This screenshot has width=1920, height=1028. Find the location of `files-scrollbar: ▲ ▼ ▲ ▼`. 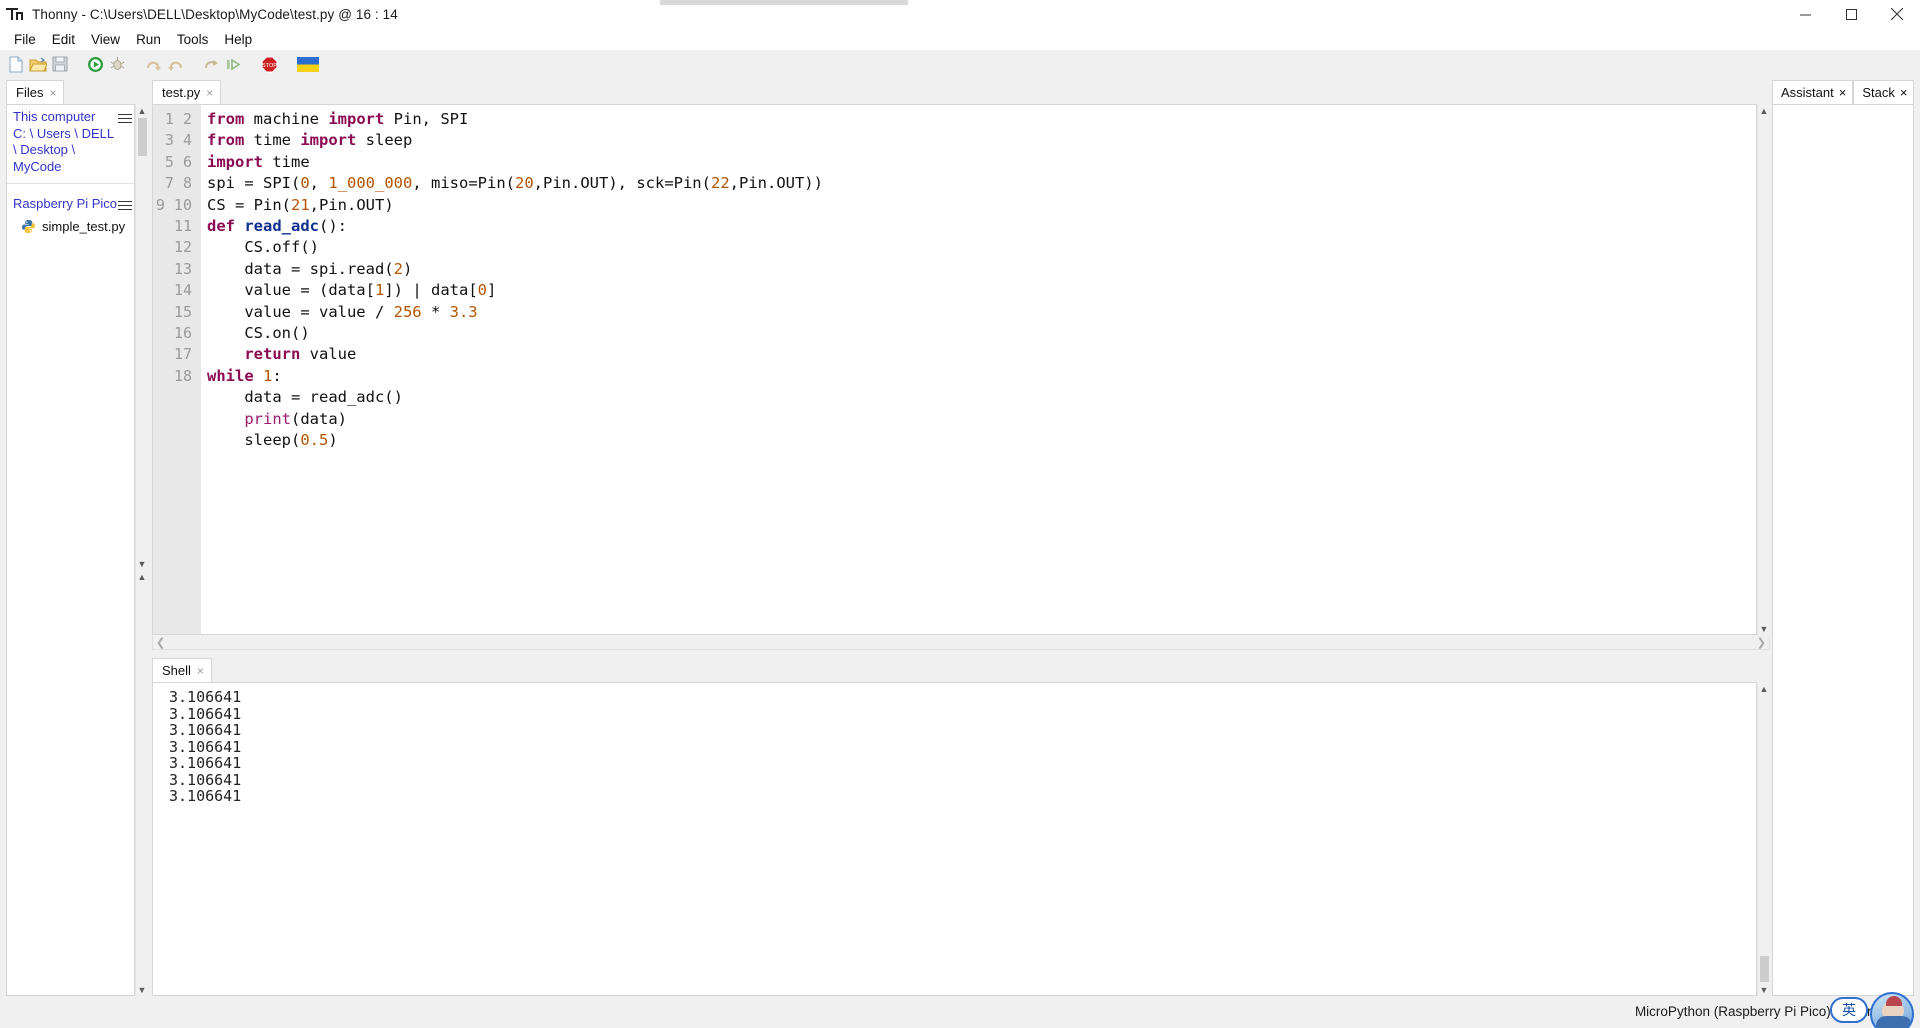

files-scrollbar: ▲ ▼ ▲ ▼ is located at coordinates (141, 550).